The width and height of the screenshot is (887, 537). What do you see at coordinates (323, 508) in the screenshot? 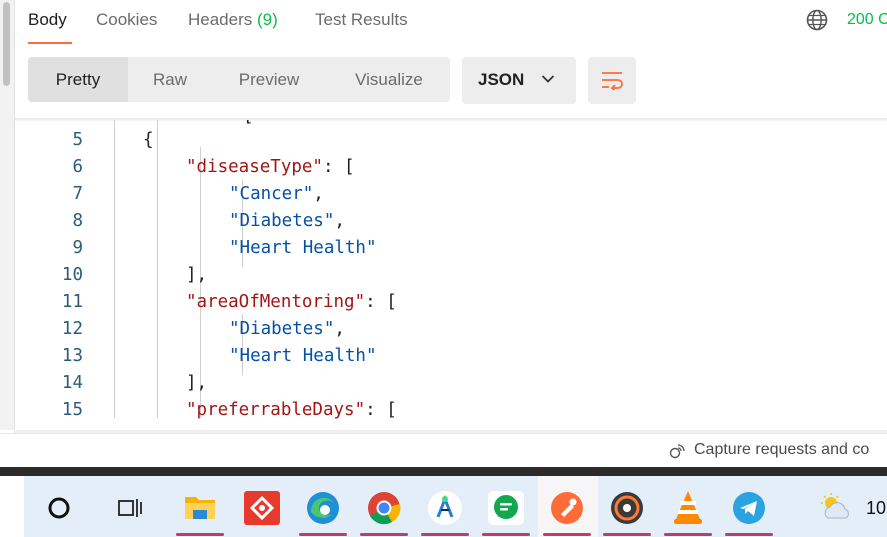
I see `edge-browser-icon` at bounding box center [323, 508].